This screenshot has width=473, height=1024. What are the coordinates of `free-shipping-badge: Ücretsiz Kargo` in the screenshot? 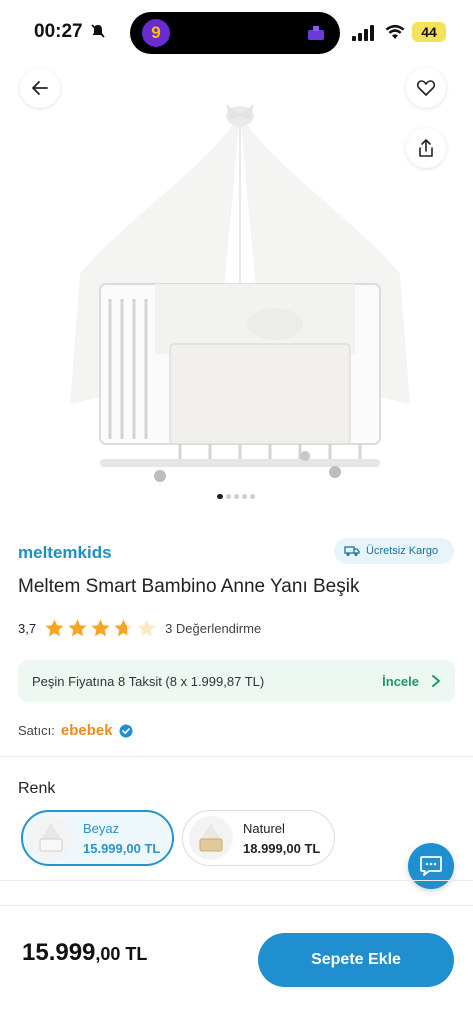 It's located at (394, 551).